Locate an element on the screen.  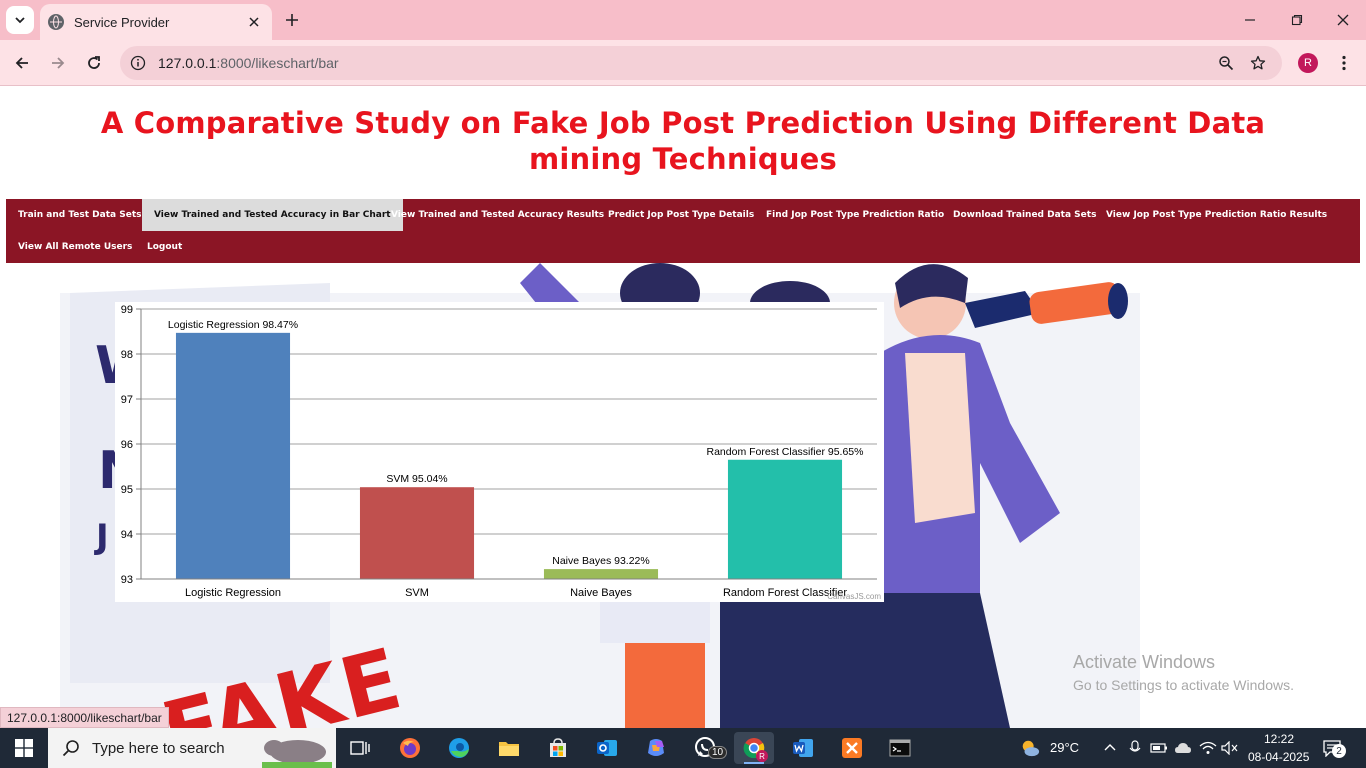
zoom-icon is located at coordinates (1226, 63).